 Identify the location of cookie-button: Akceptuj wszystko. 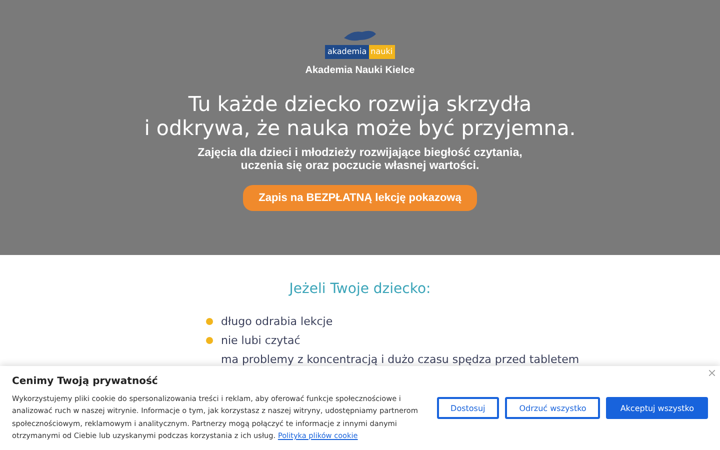
(657, 408).